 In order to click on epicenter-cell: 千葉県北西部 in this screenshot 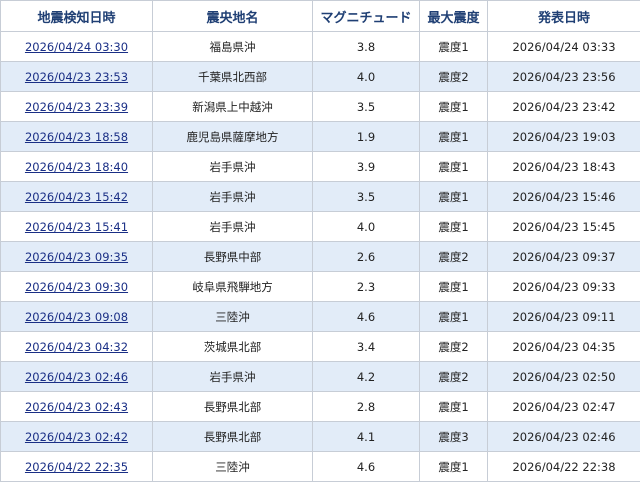, I will do `click(233, 77)`.